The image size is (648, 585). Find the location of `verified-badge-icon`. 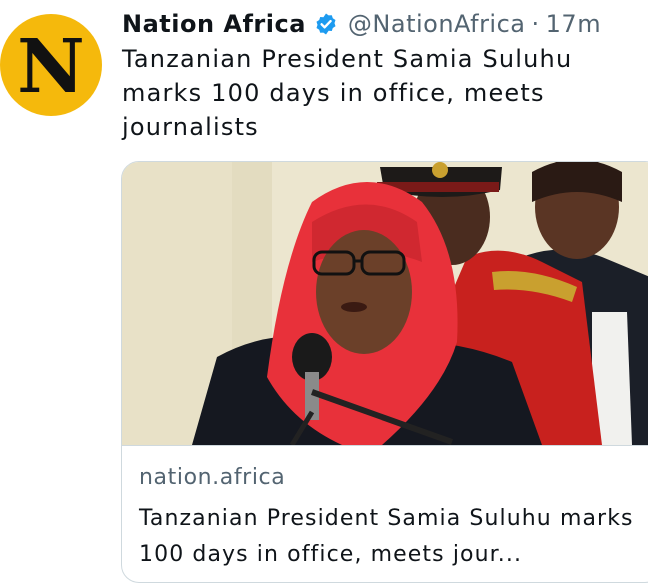

verified-badge-icon is located at coordinates (326, 24).